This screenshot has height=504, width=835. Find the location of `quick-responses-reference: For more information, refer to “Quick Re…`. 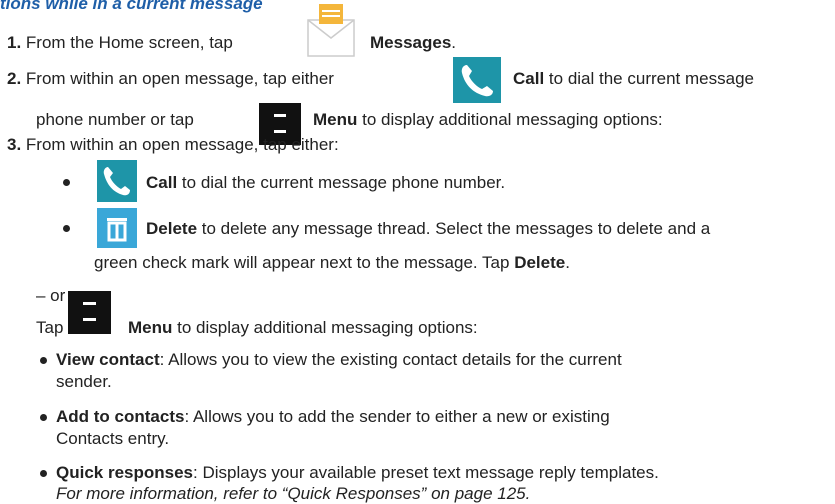

quick-responses-reference: For more information, refer to “Quick Re… is located at coordinates (293, 493).